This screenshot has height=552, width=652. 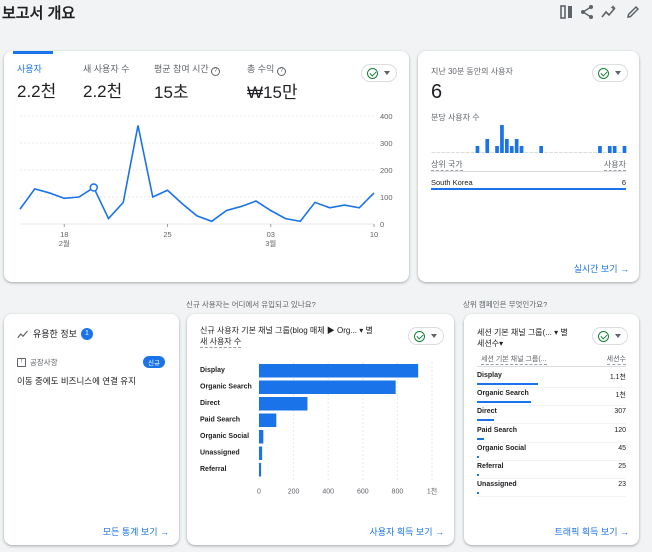 What do you see at coordinates (55, 333) in the screenshot?
I see `insights-header: 유용한 정보 1` at bounding box center [55, 333].